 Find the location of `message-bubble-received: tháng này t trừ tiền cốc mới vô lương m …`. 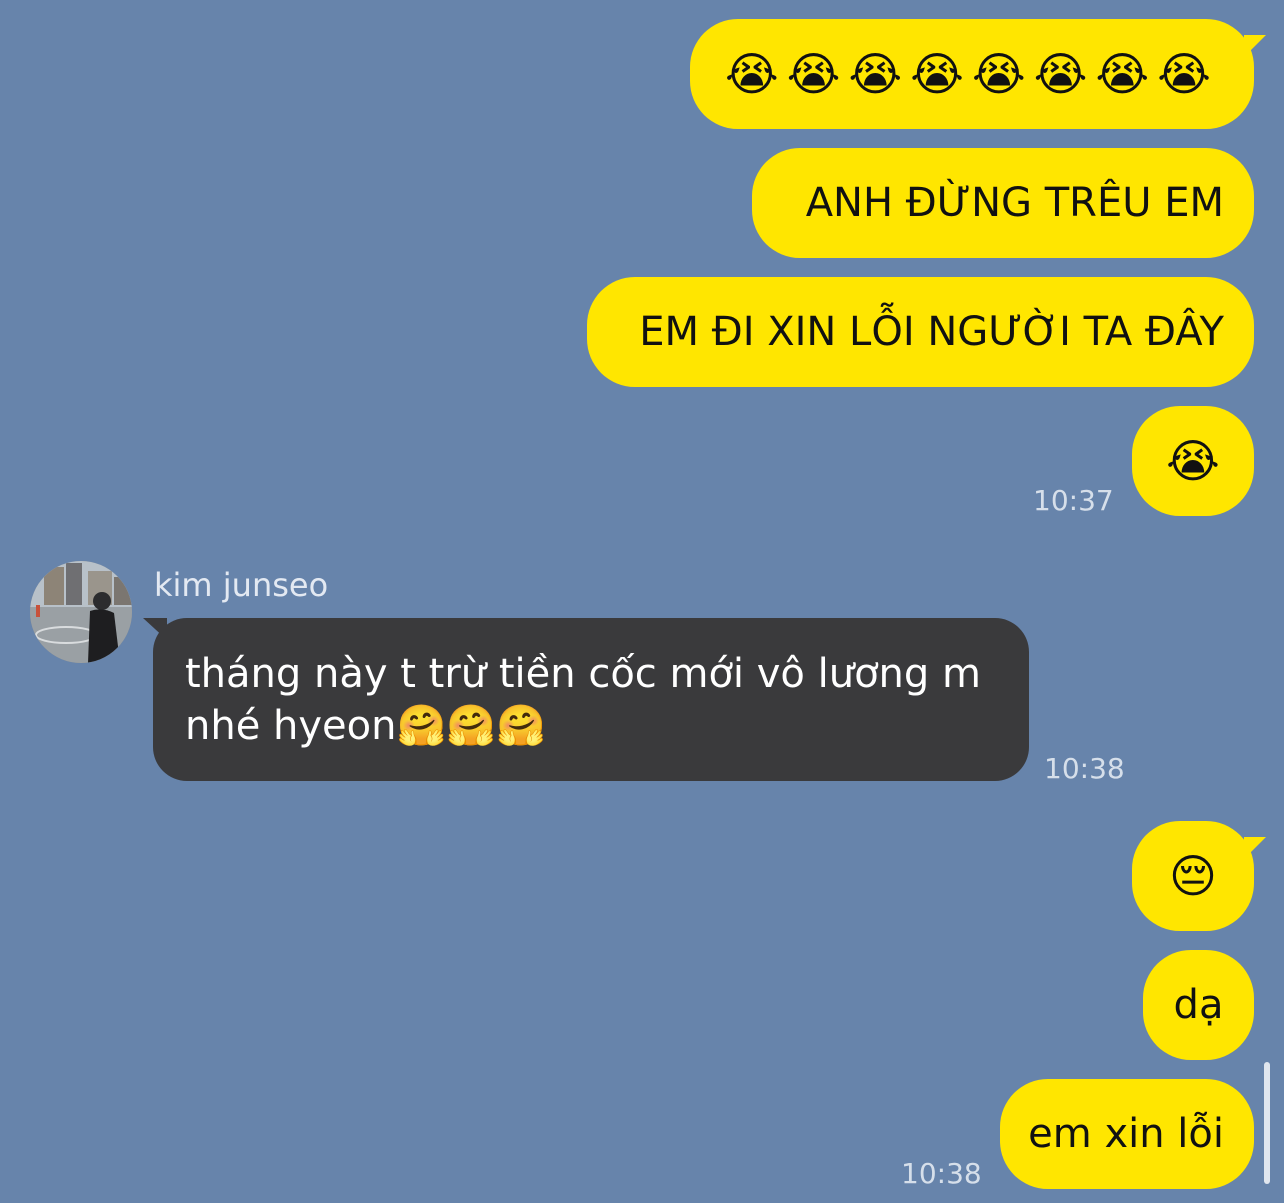

message-bubble-received: tháng này t trừ tiền cốc mới vô lương m … is located at coordinates (586, 699).